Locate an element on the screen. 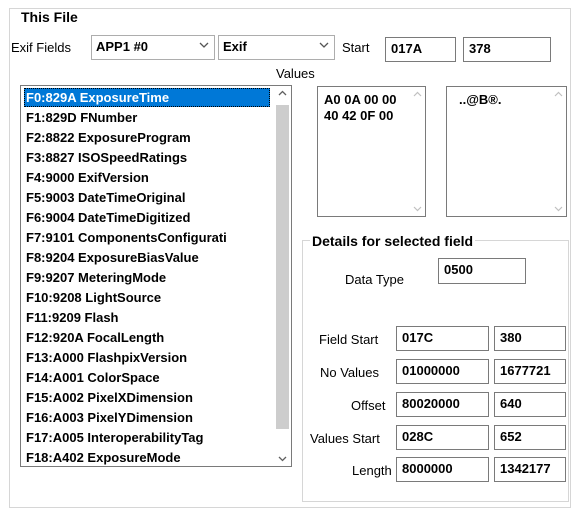  values-start-dec-field: 652 is located at coordinates (530, 437).